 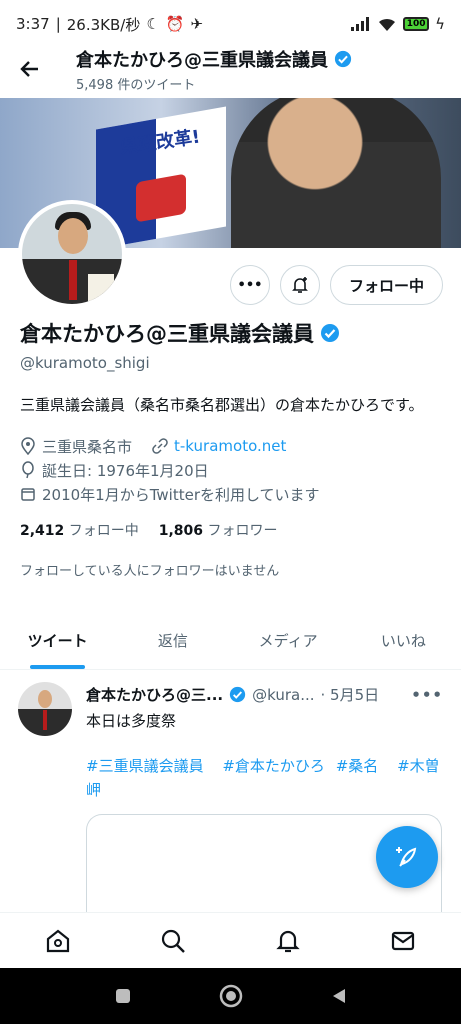 I want to click on compose-tweet-button, so click(x=407, y=857).